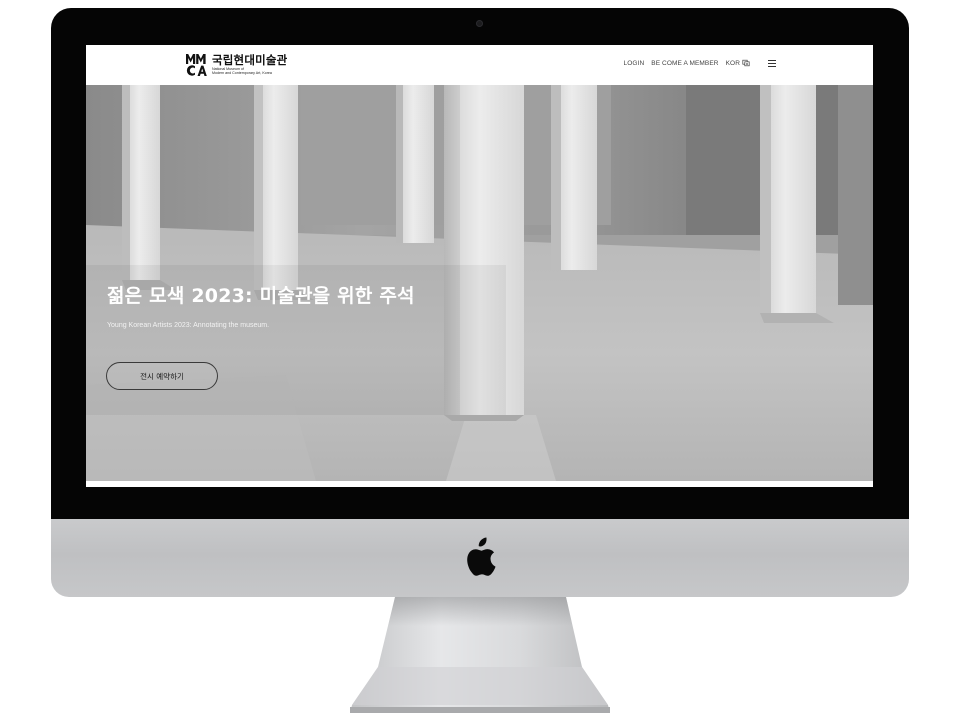 The height and width of the screenshot is (720, 960). Describe the element at coordinates (732, 63) in the screenshot. I see `language-label: KOR` at that location.